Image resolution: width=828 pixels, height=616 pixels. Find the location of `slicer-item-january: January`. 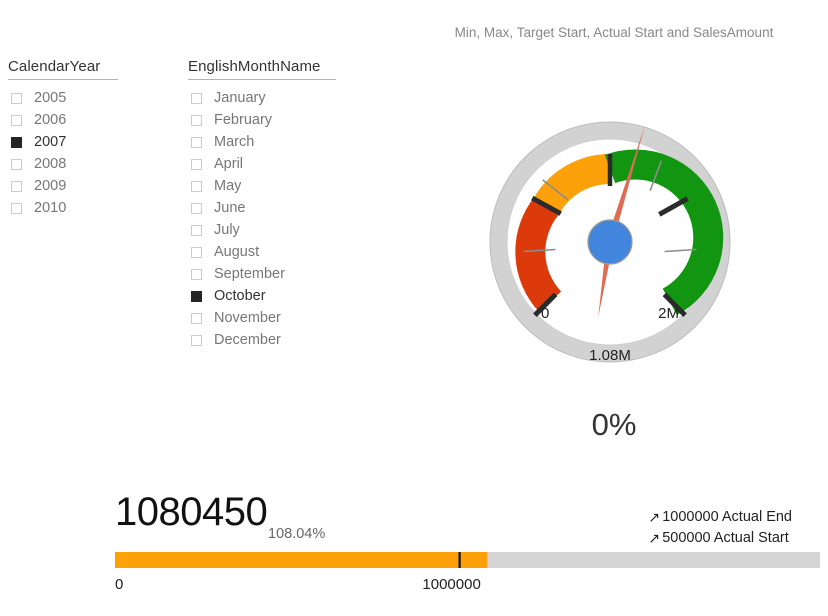

slicer-item-january: January is located at coordinates (273, 98).